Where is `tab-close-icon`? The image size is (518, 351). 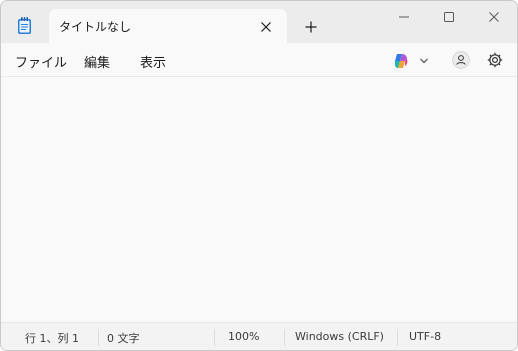 tab-close-icon is located at coordinates (266, 27).